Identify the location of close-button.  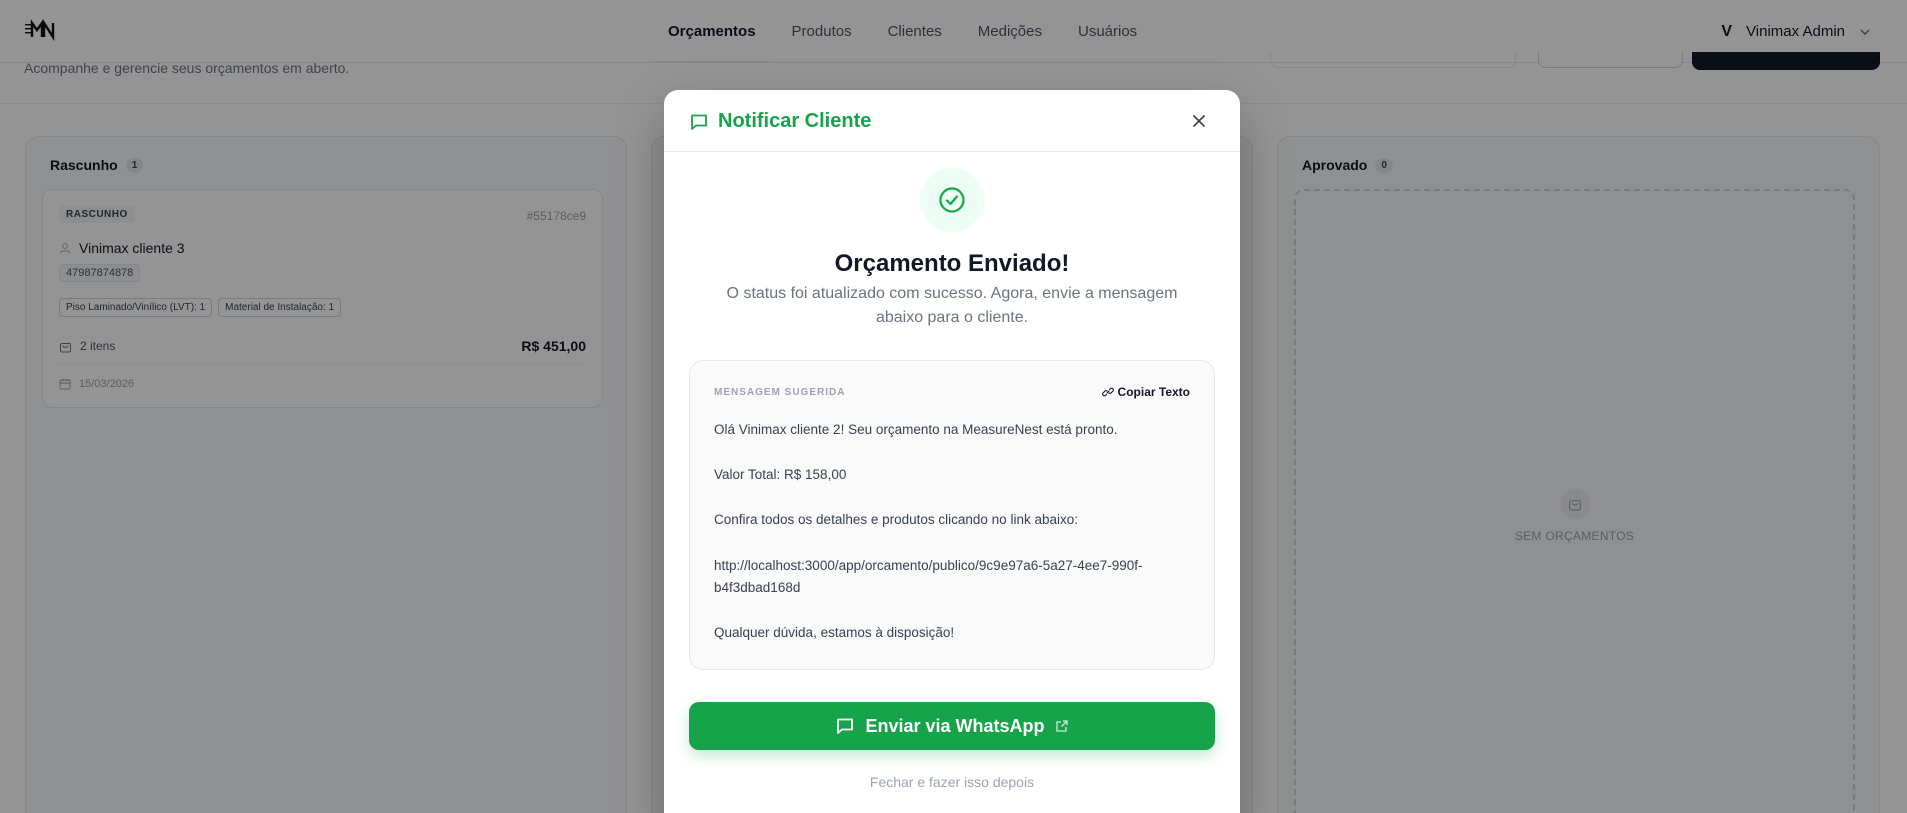
(1199, 121).